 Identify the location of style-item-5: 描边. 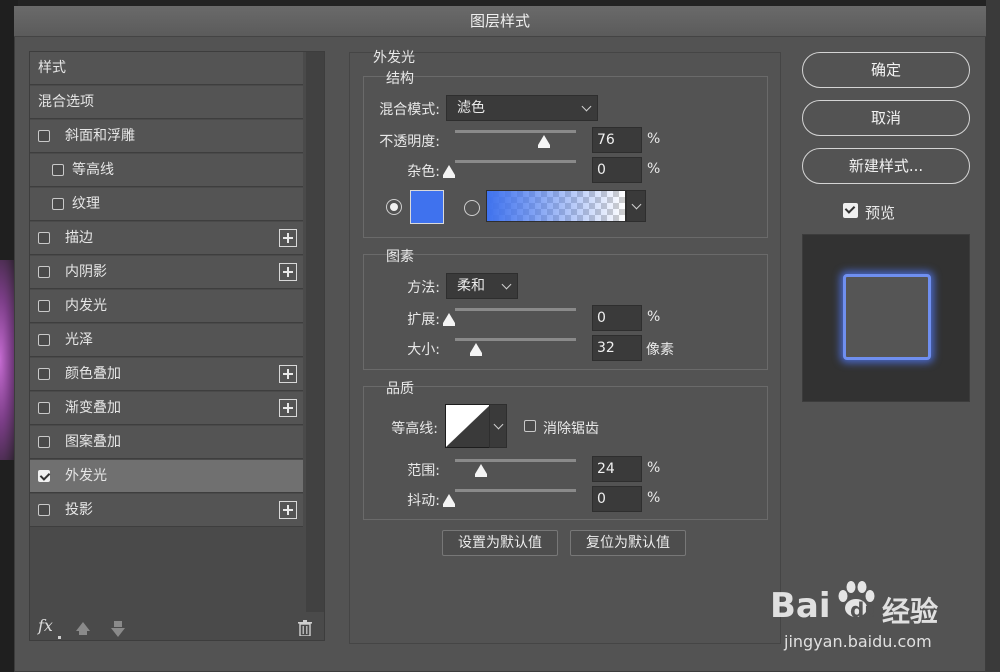
(166, 238).